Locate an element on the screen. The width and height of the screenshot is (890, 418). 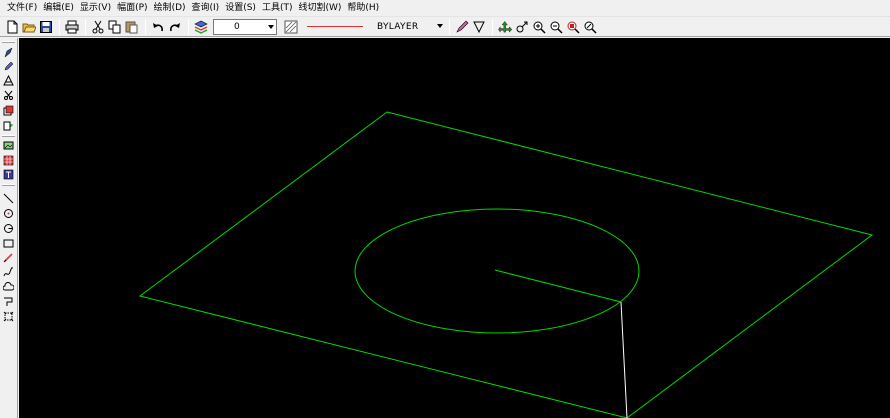
menu-edit: 编辑(E) is located at coordinates (58, 8).